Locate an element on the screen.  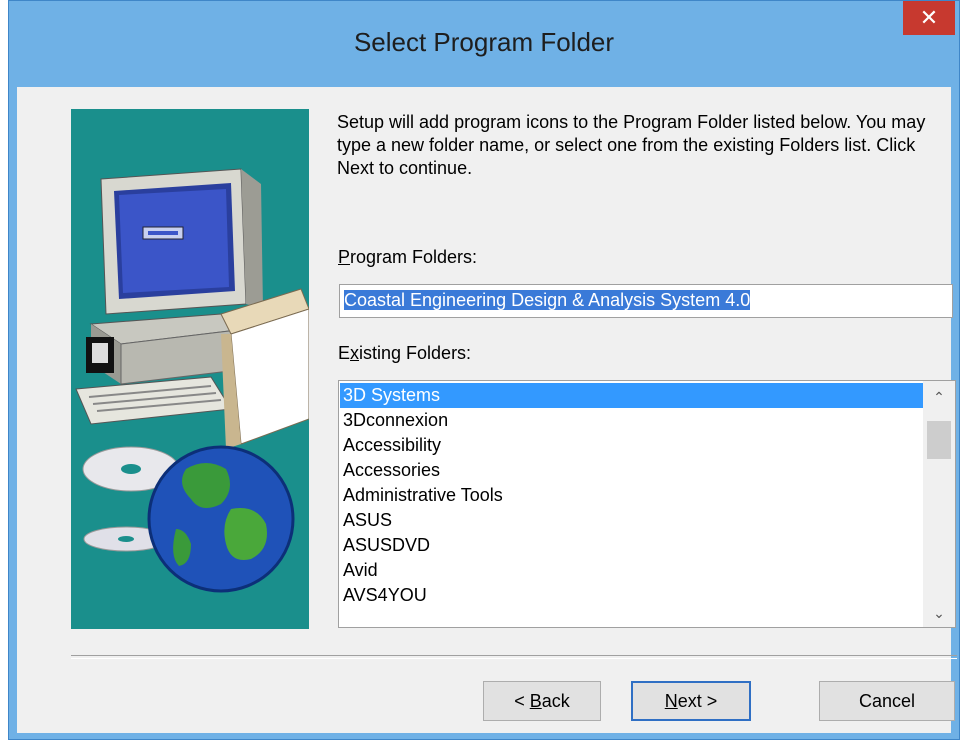
close-button: ✕ is located at coordinates (929, 18).